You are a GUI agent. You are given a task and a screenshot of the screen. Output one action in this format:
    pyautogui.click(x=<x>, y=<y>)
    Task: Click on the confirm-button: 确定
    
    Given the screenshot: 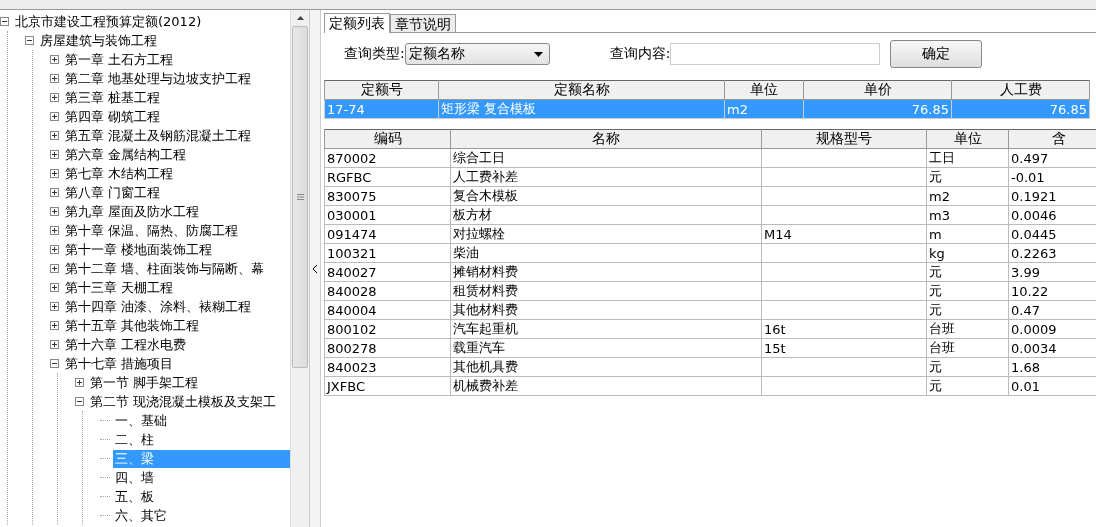 What is the action you would take?
    pyautogui.click(x=936, y=54)
    